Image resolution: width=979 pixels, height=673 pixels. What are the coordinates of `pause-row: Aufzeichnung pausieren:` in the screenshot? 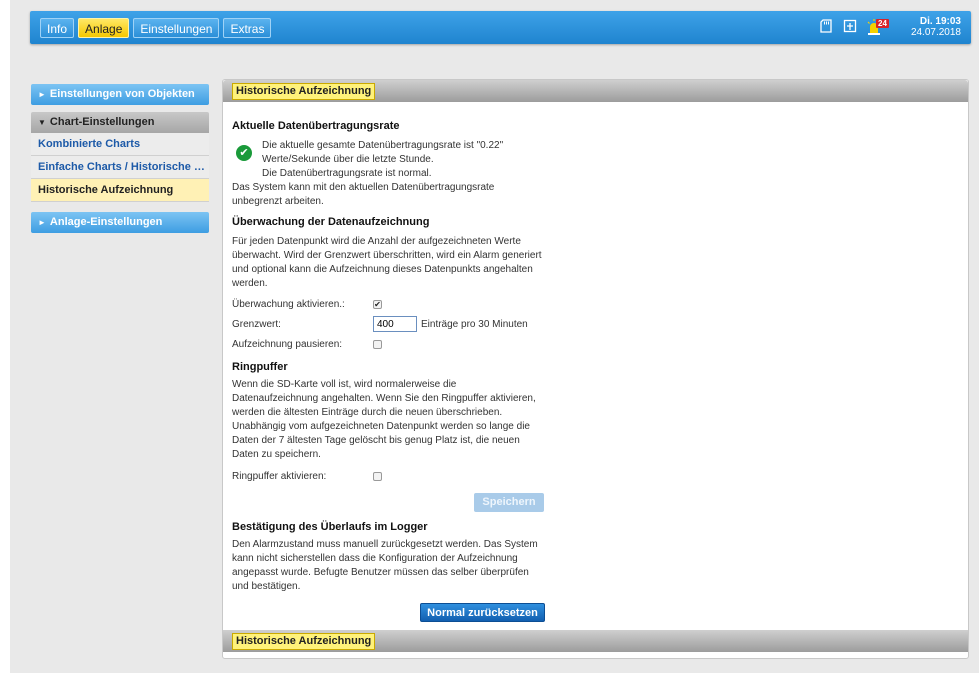 It's located at (392, 344).